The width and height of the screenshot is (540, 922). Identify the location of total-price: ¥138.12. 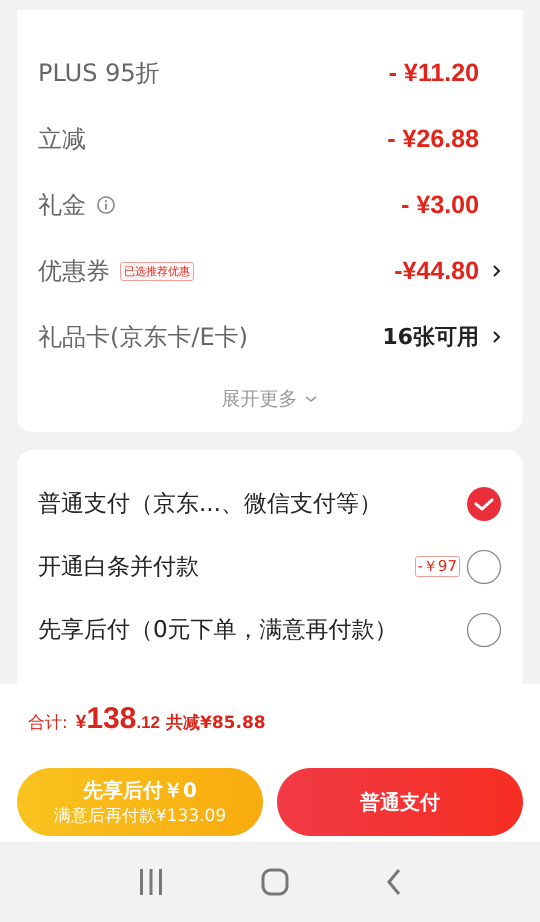
(118, 719).